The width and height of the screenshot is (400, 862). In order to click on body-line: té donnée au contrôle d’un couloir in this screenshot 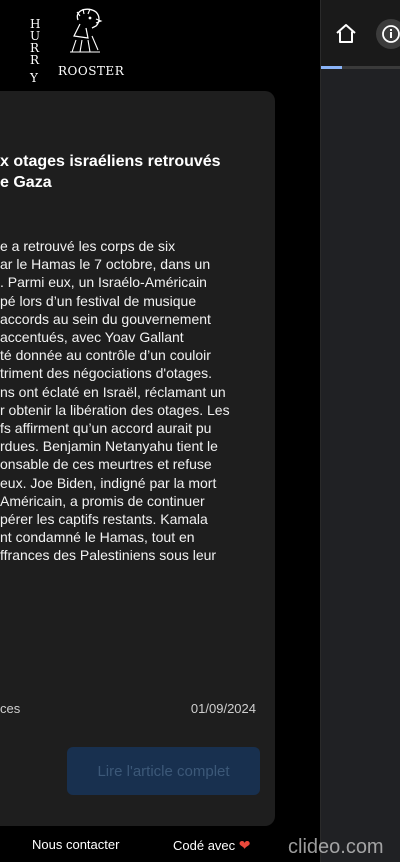, I will do `click(105, 355)`.